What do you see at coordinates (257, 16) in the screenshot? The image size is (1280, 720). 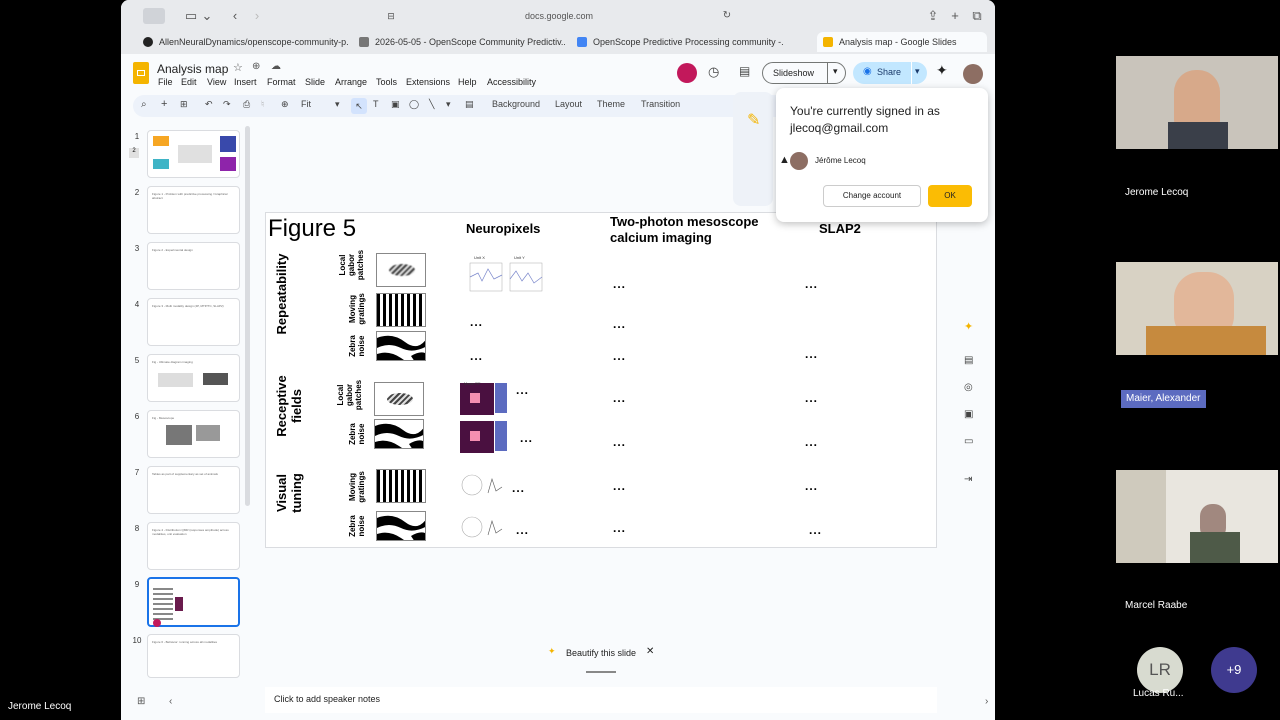 I see `forward-icon: ›` at bounding box center [257, 16].